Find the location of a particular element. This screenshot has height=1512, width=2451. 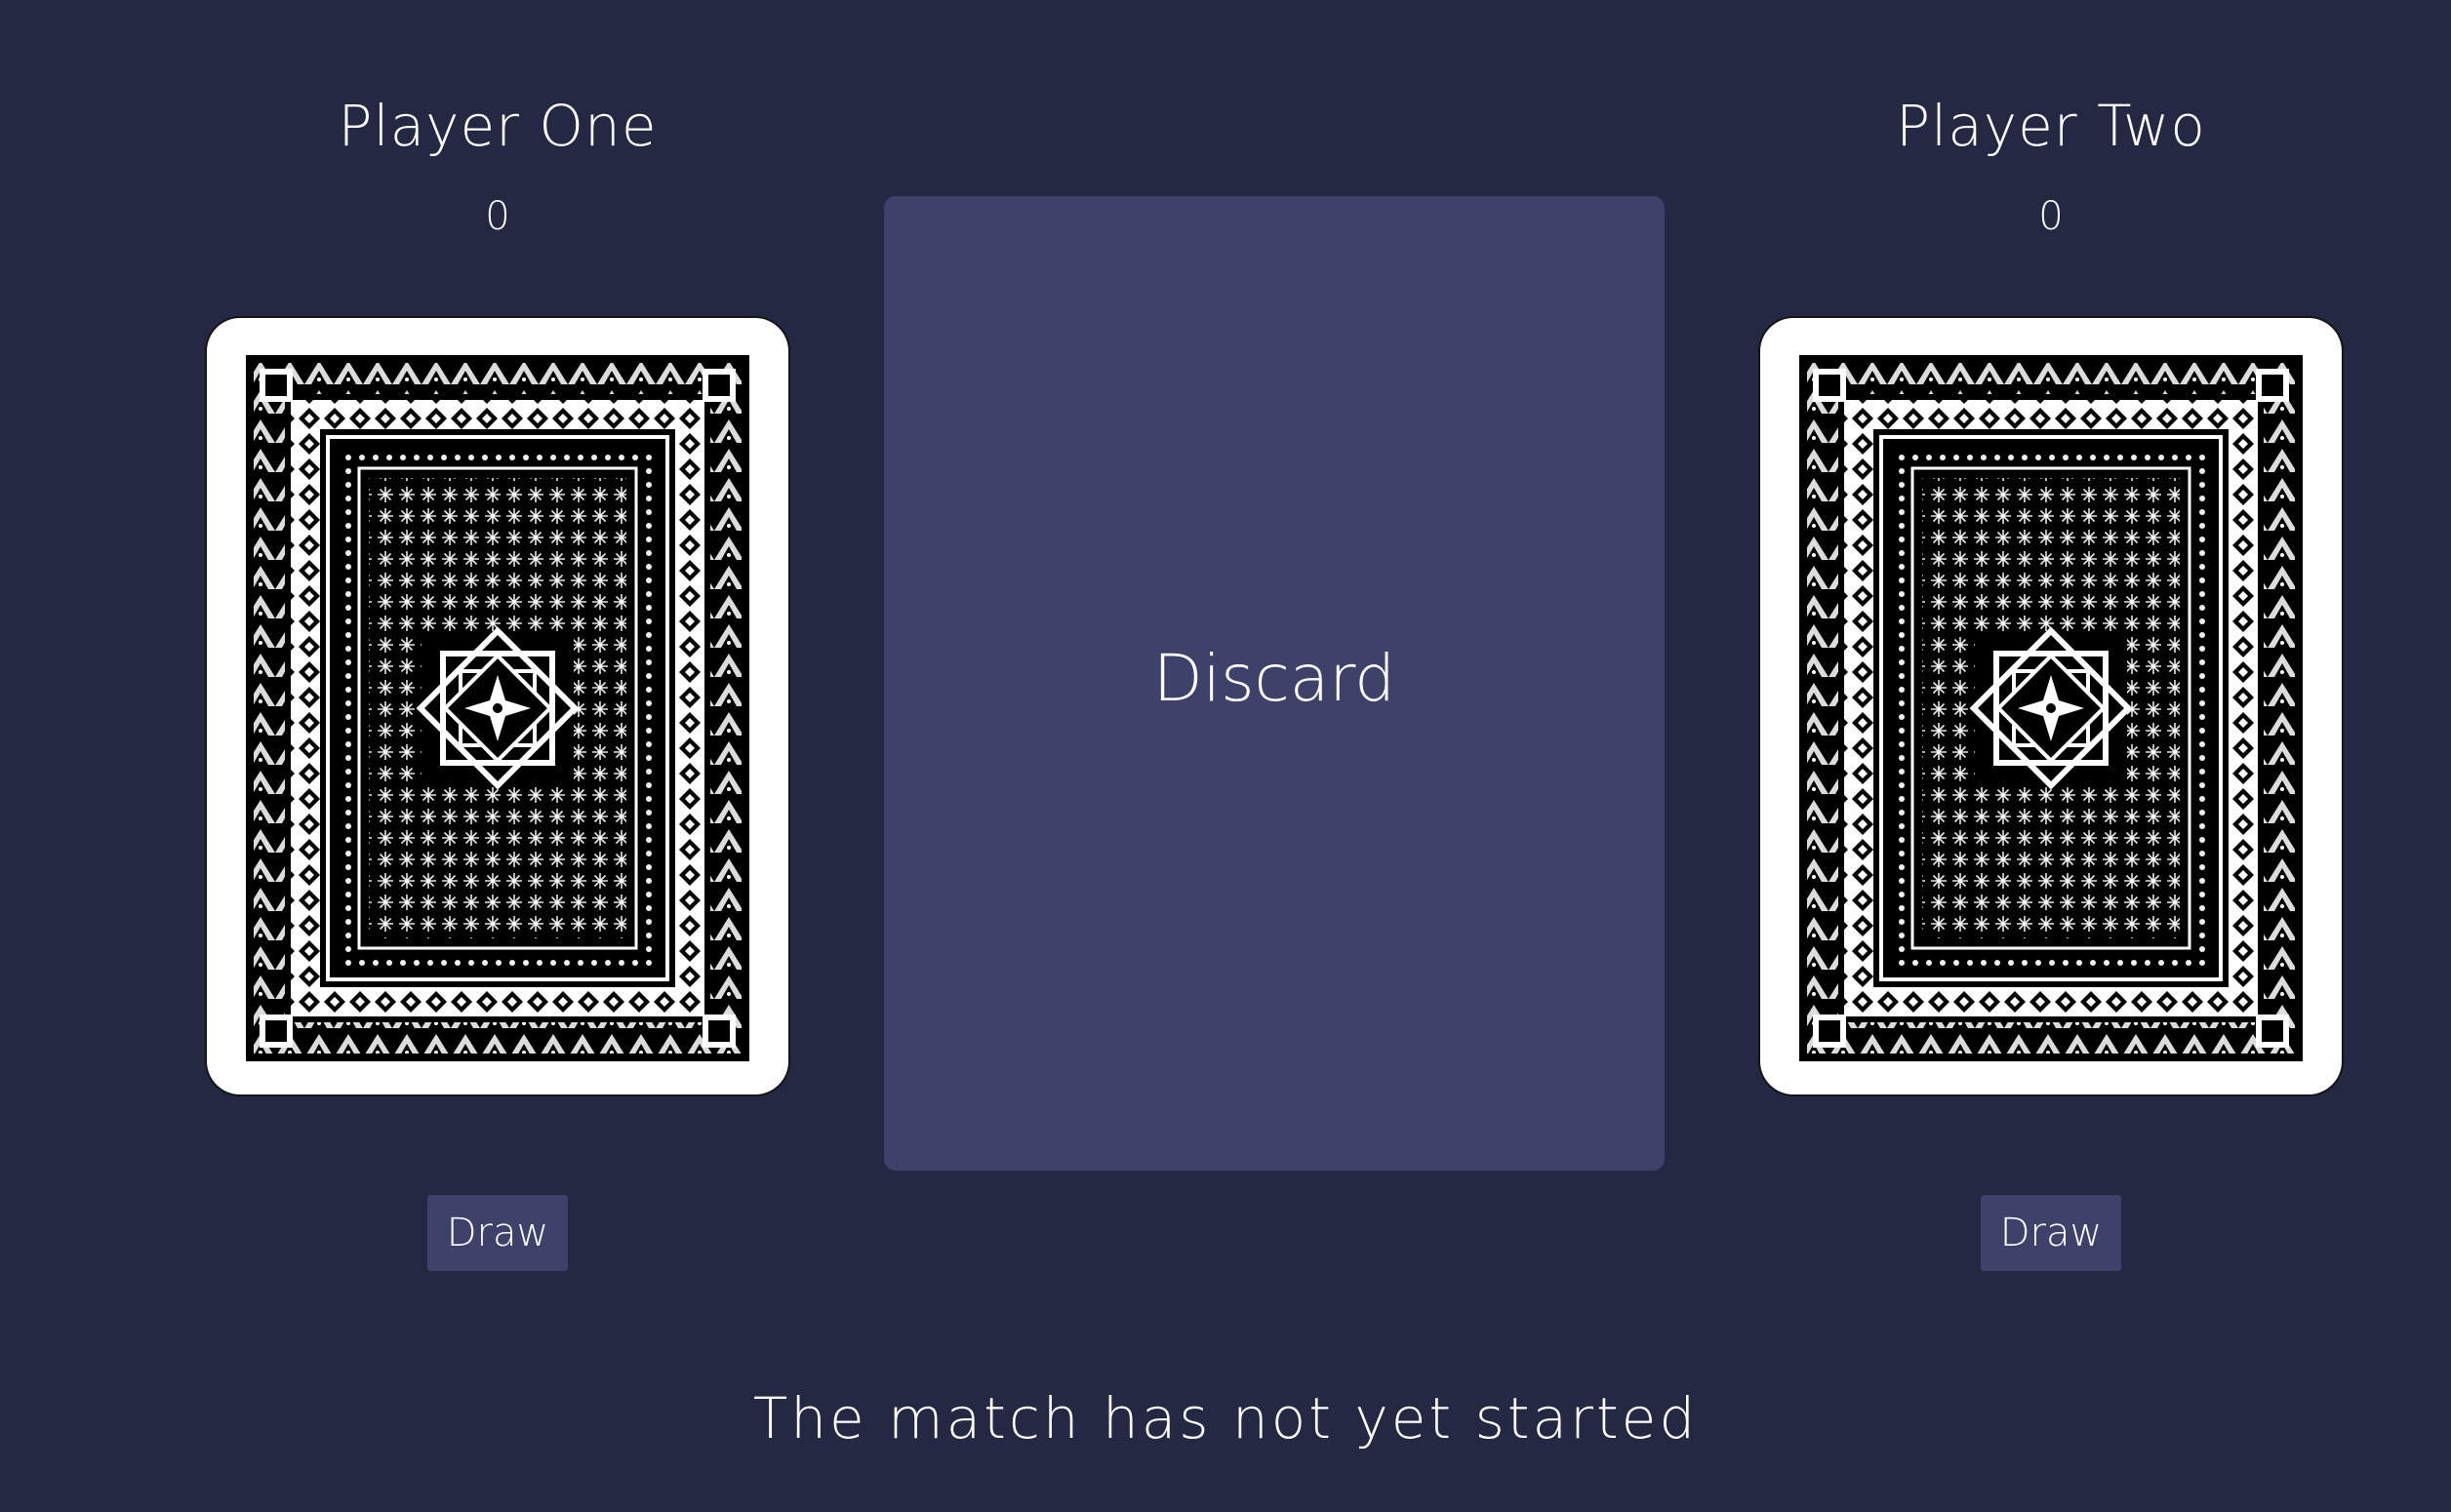

player-one-name: Player One is located at coordinates (498, 126).